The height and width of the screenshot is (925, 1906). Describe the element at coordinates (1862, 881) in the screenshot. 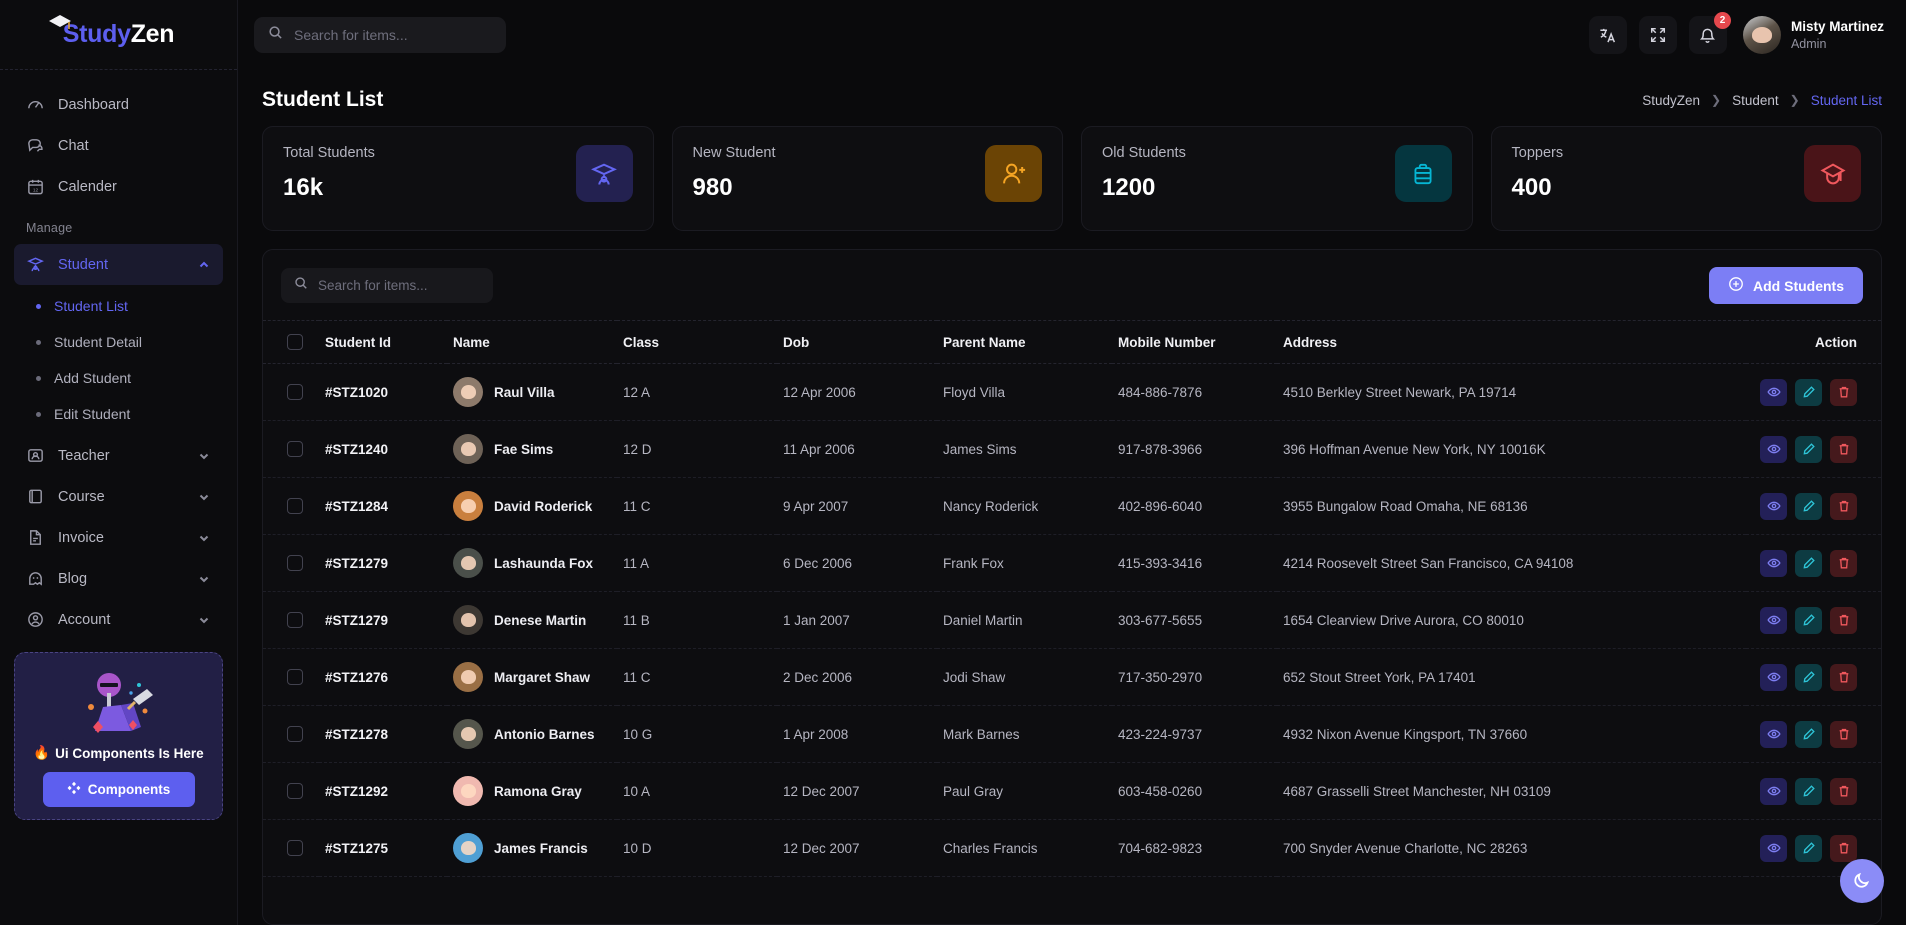

I see `theme-toggle-button` at that location.